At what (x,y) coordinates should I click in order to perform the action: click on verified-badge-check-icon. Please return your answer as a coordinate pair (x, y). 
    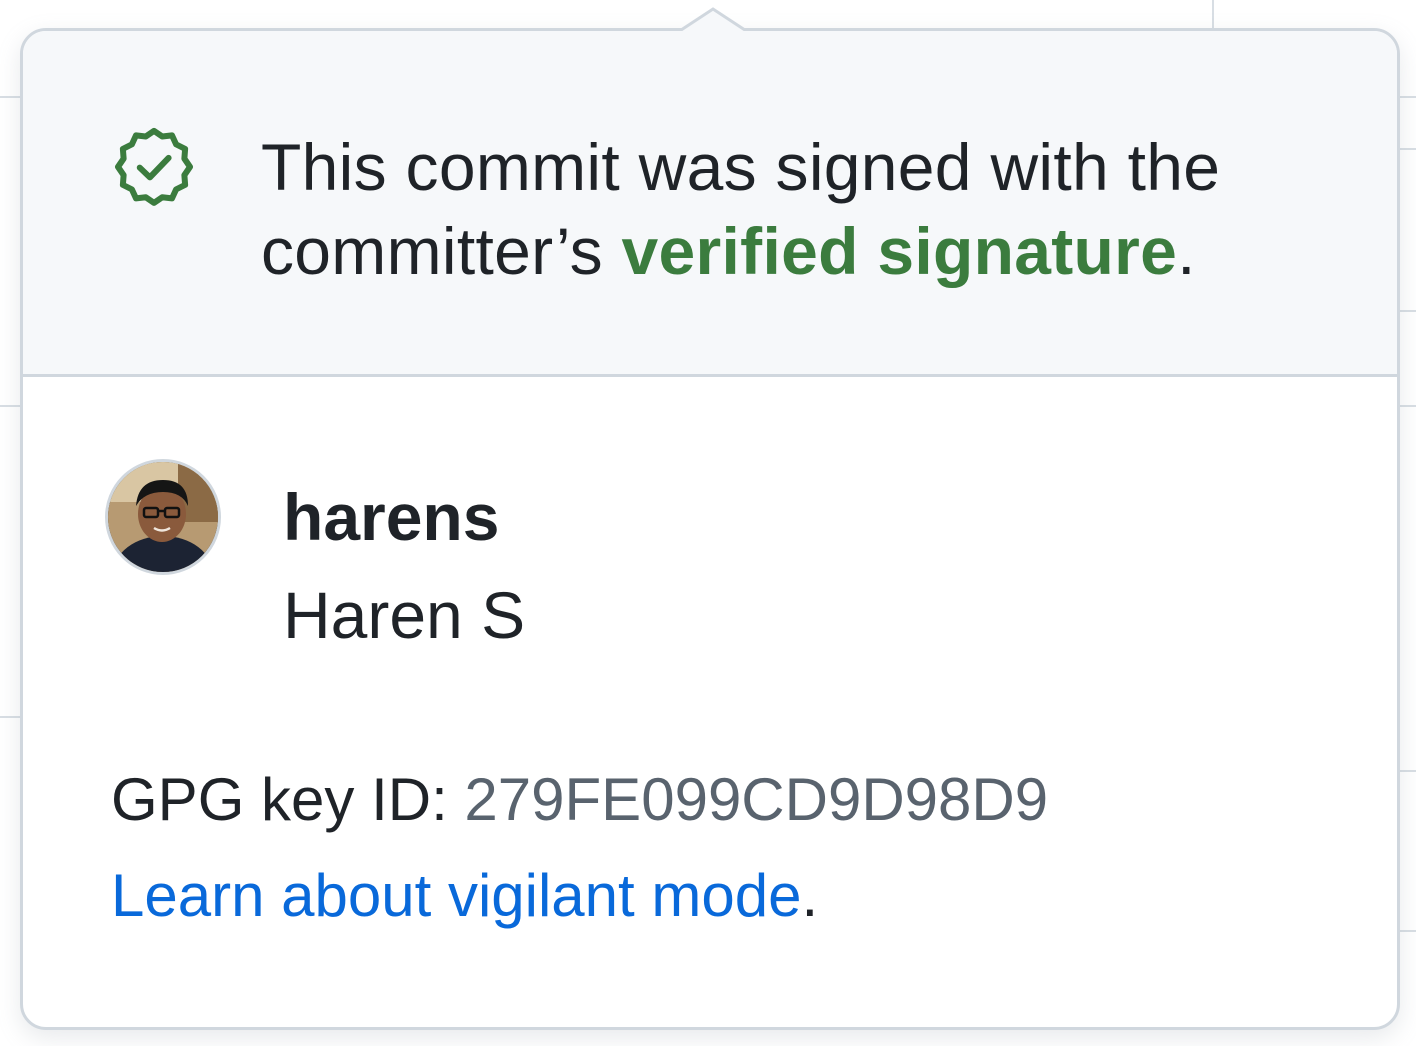
    Looking at the image, I should click on (154, 168).